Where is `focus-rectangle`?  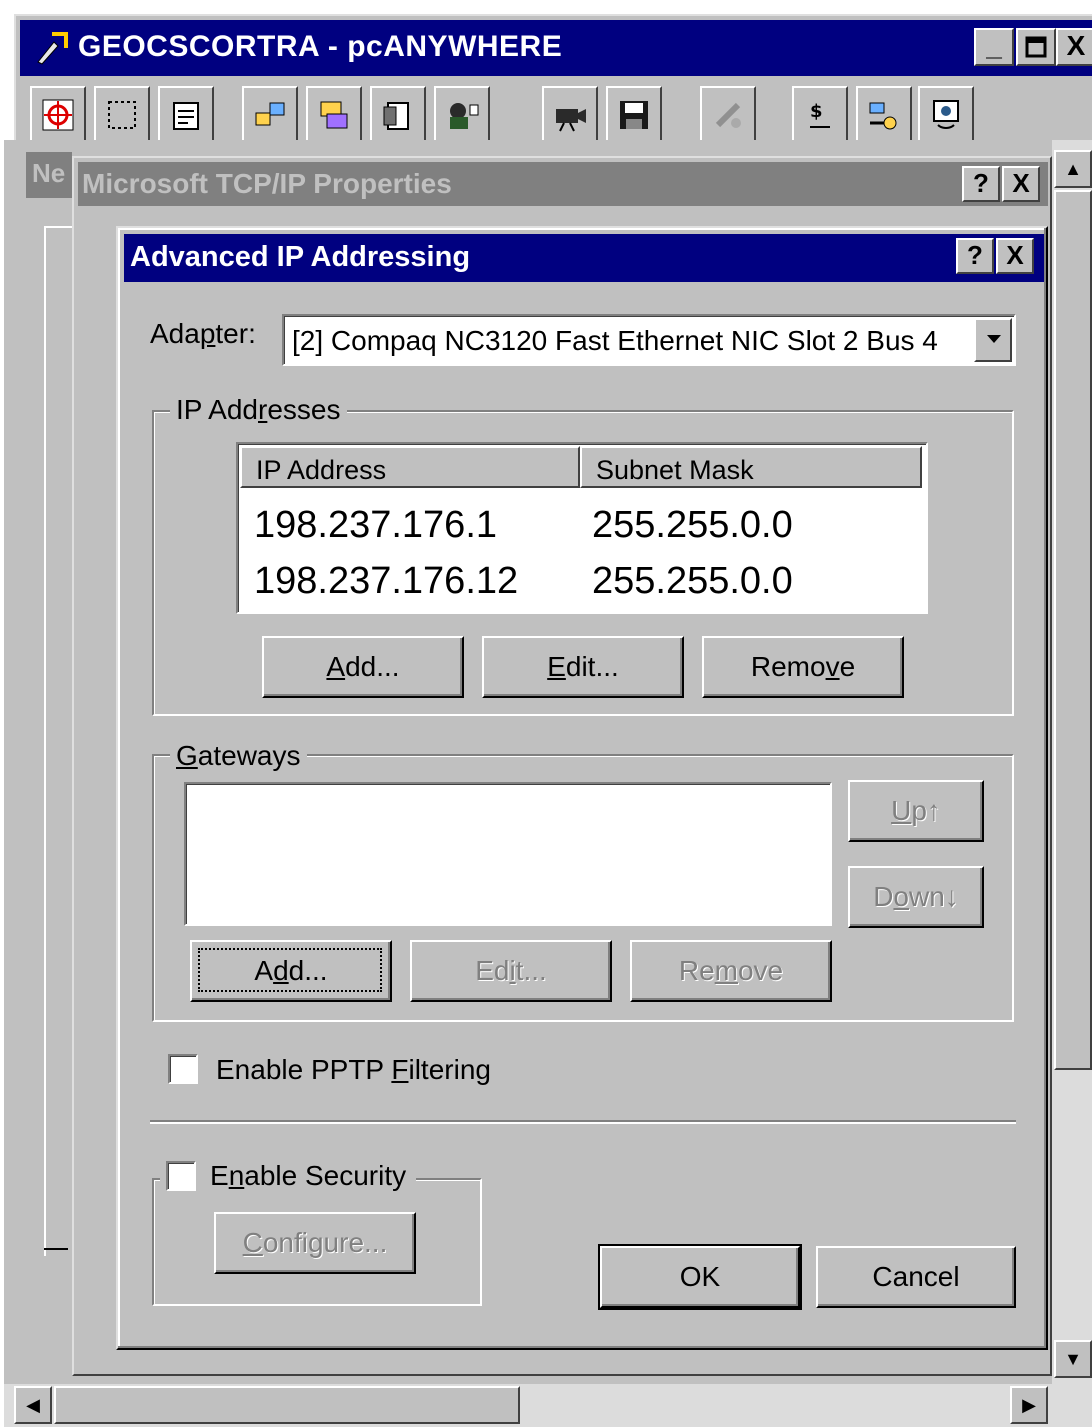
focus-rectangle is located at coordinates (290, 970).